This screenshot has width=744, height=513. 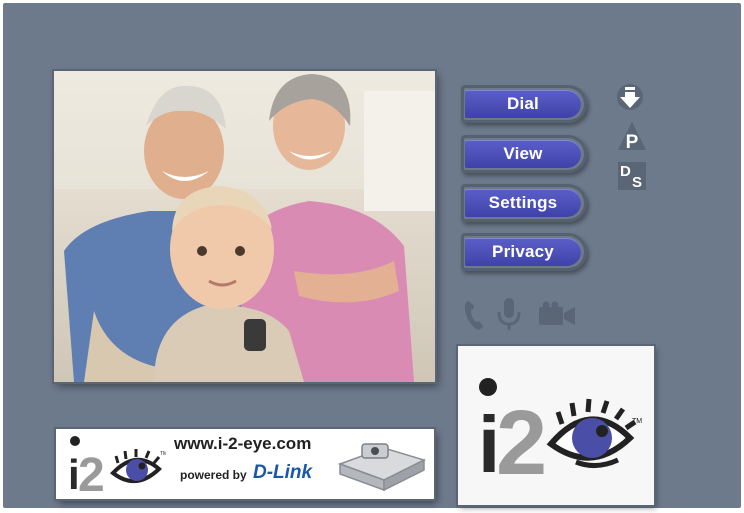 I want to click on logo-tm: TM, so click(x=637, y=421).